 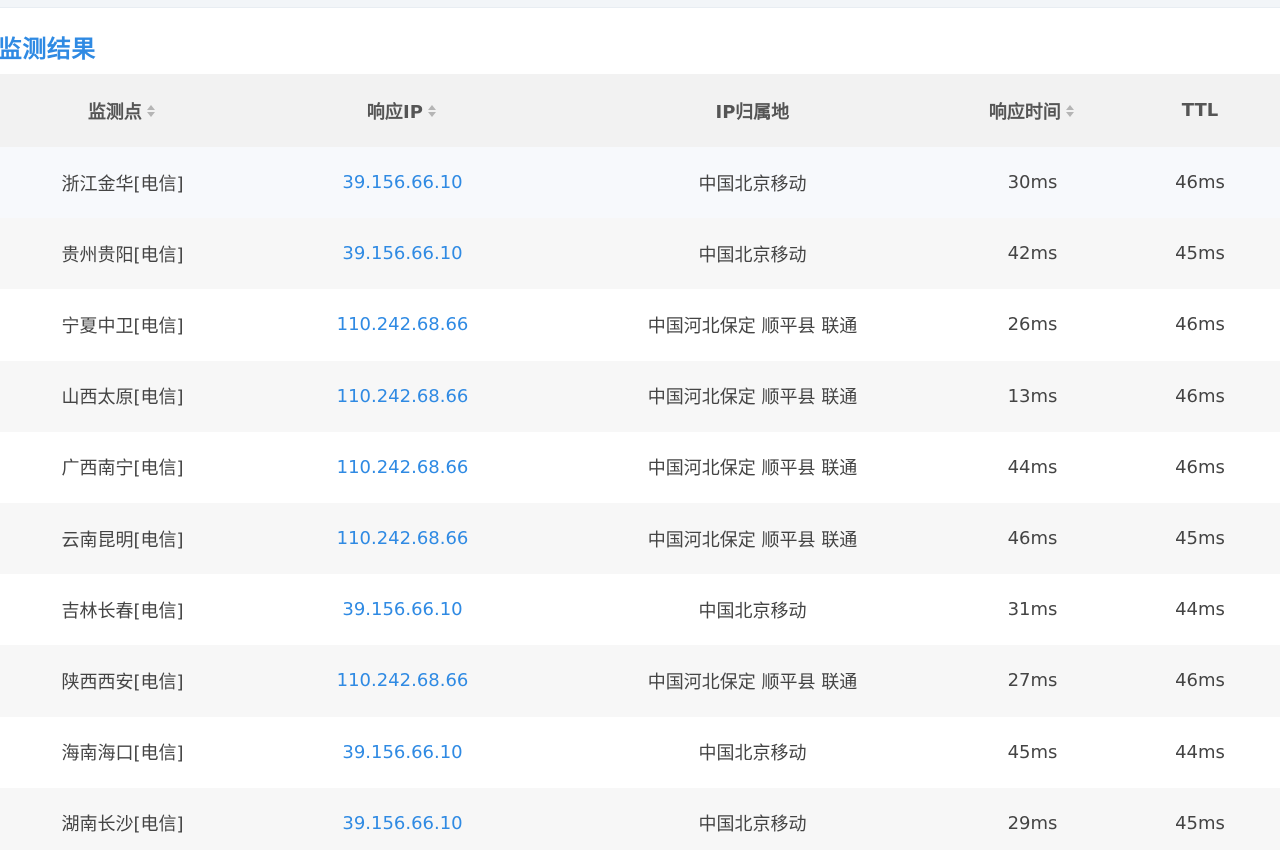 I want to click on cell-monitor-node: 陕西西安[电信], so click(x=122, y=682).